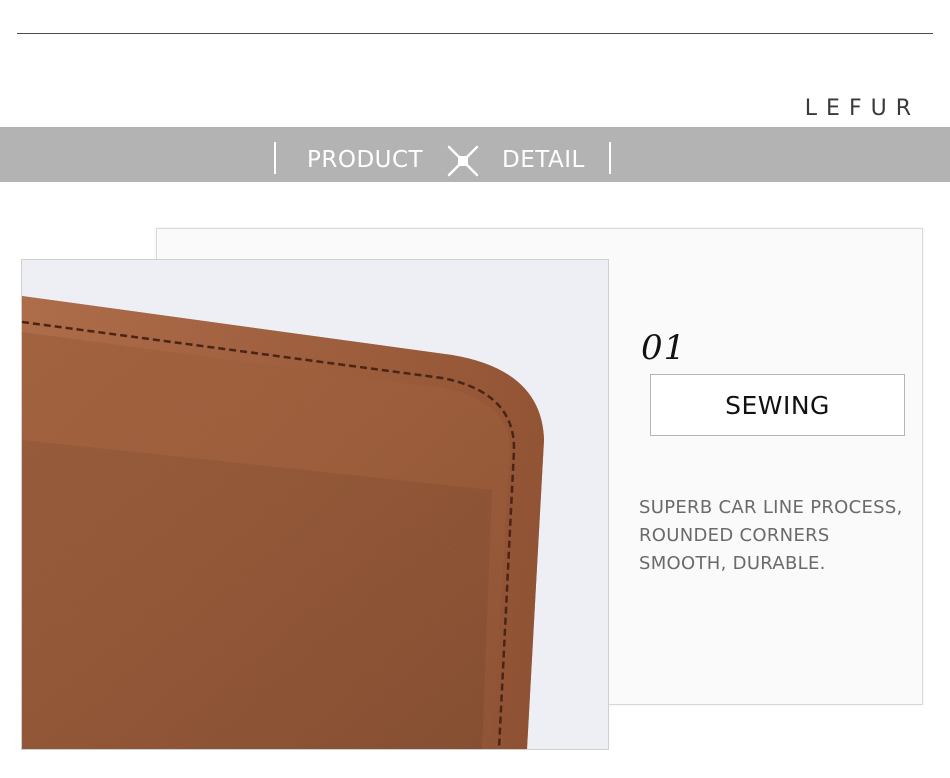 The width and height of the screenshot is (950, 778). I want to click on description-line: ROUNDED CORNERS, so click(734, 535).